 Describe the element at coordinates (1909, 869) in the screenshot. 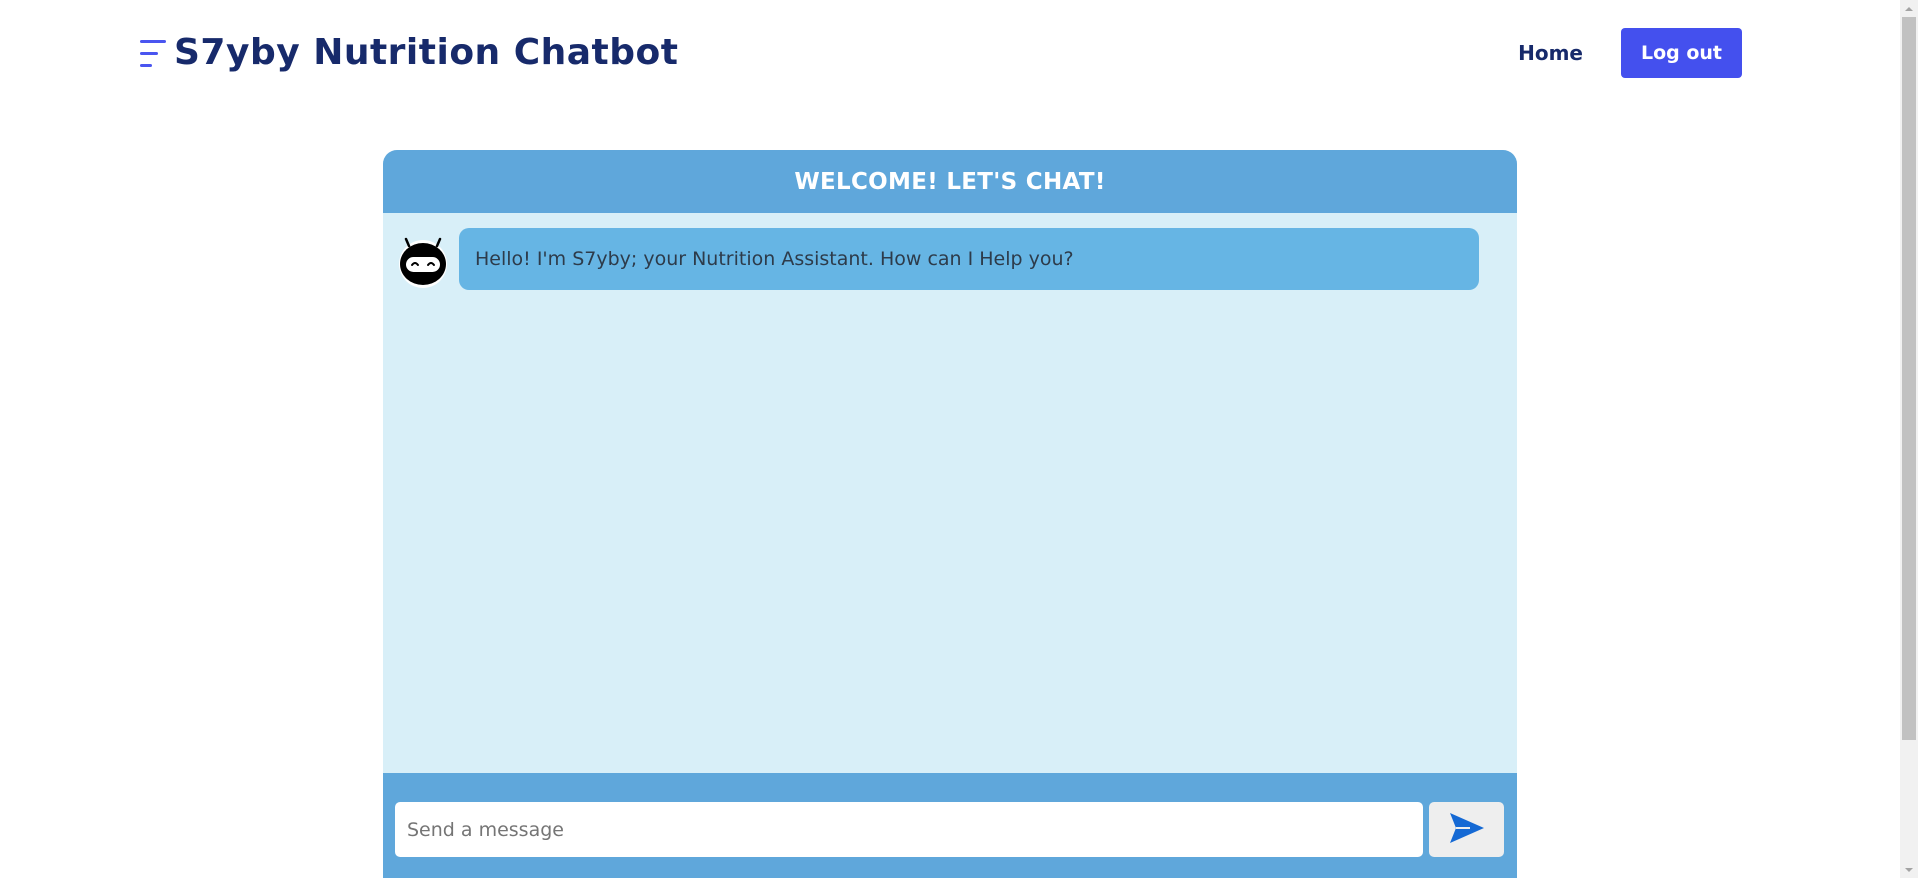

I see `scroll-down-icon` at that location.